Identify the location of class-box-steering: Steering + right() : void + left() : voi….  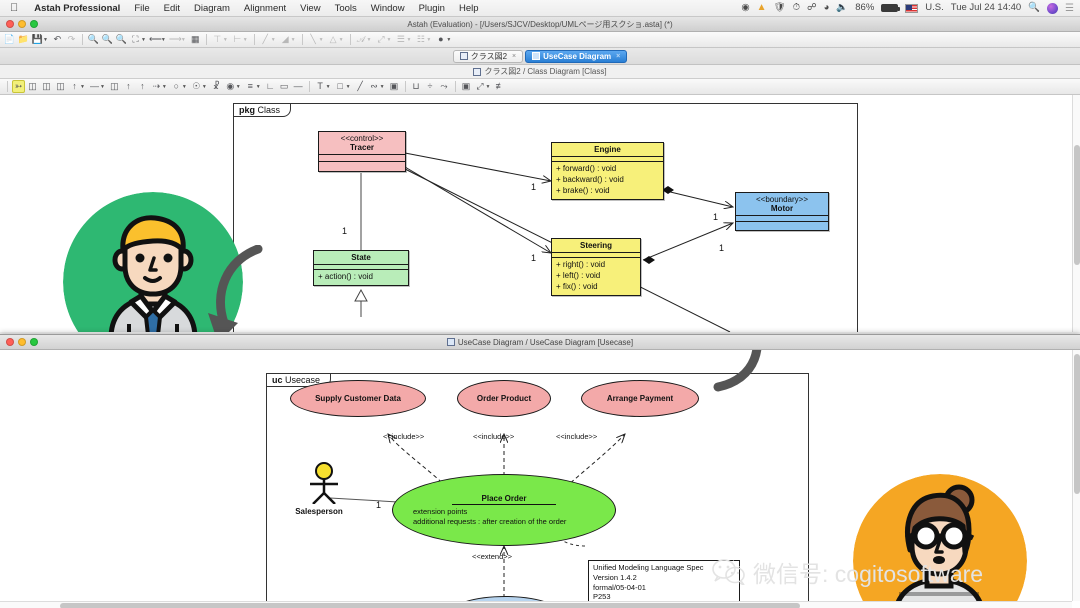
(596, 267).